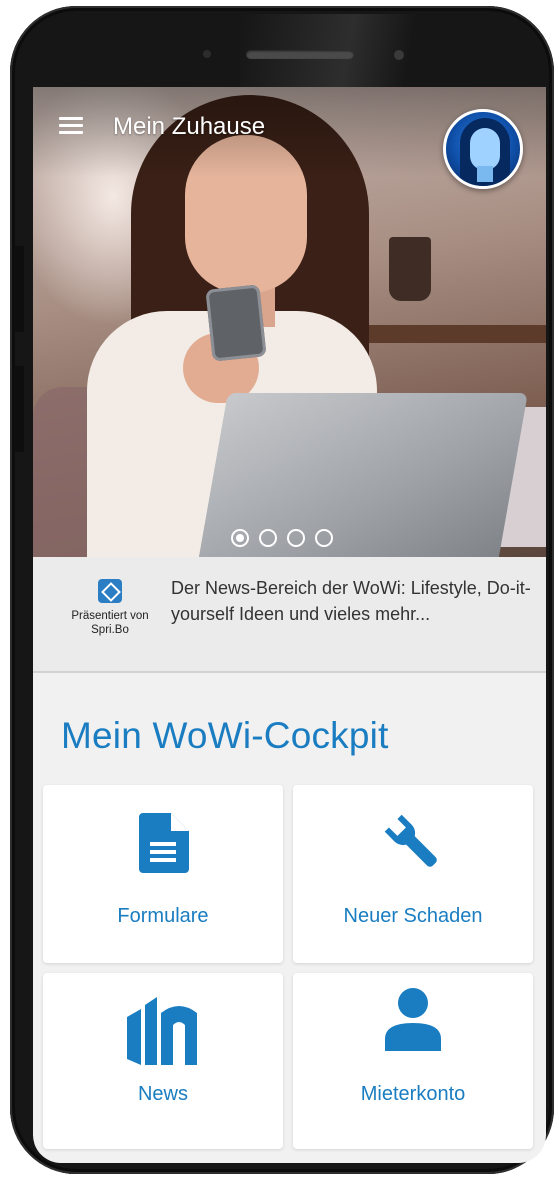  I want to click on tile-label-news: News, so click(162, 1094).